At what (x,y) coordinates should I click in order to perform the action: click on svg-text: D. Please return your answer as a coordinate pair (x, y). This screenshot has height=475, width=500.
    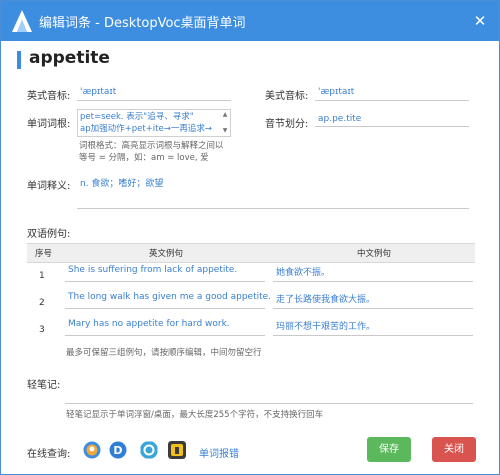
    Looking at the image, I should click on (117, 450).